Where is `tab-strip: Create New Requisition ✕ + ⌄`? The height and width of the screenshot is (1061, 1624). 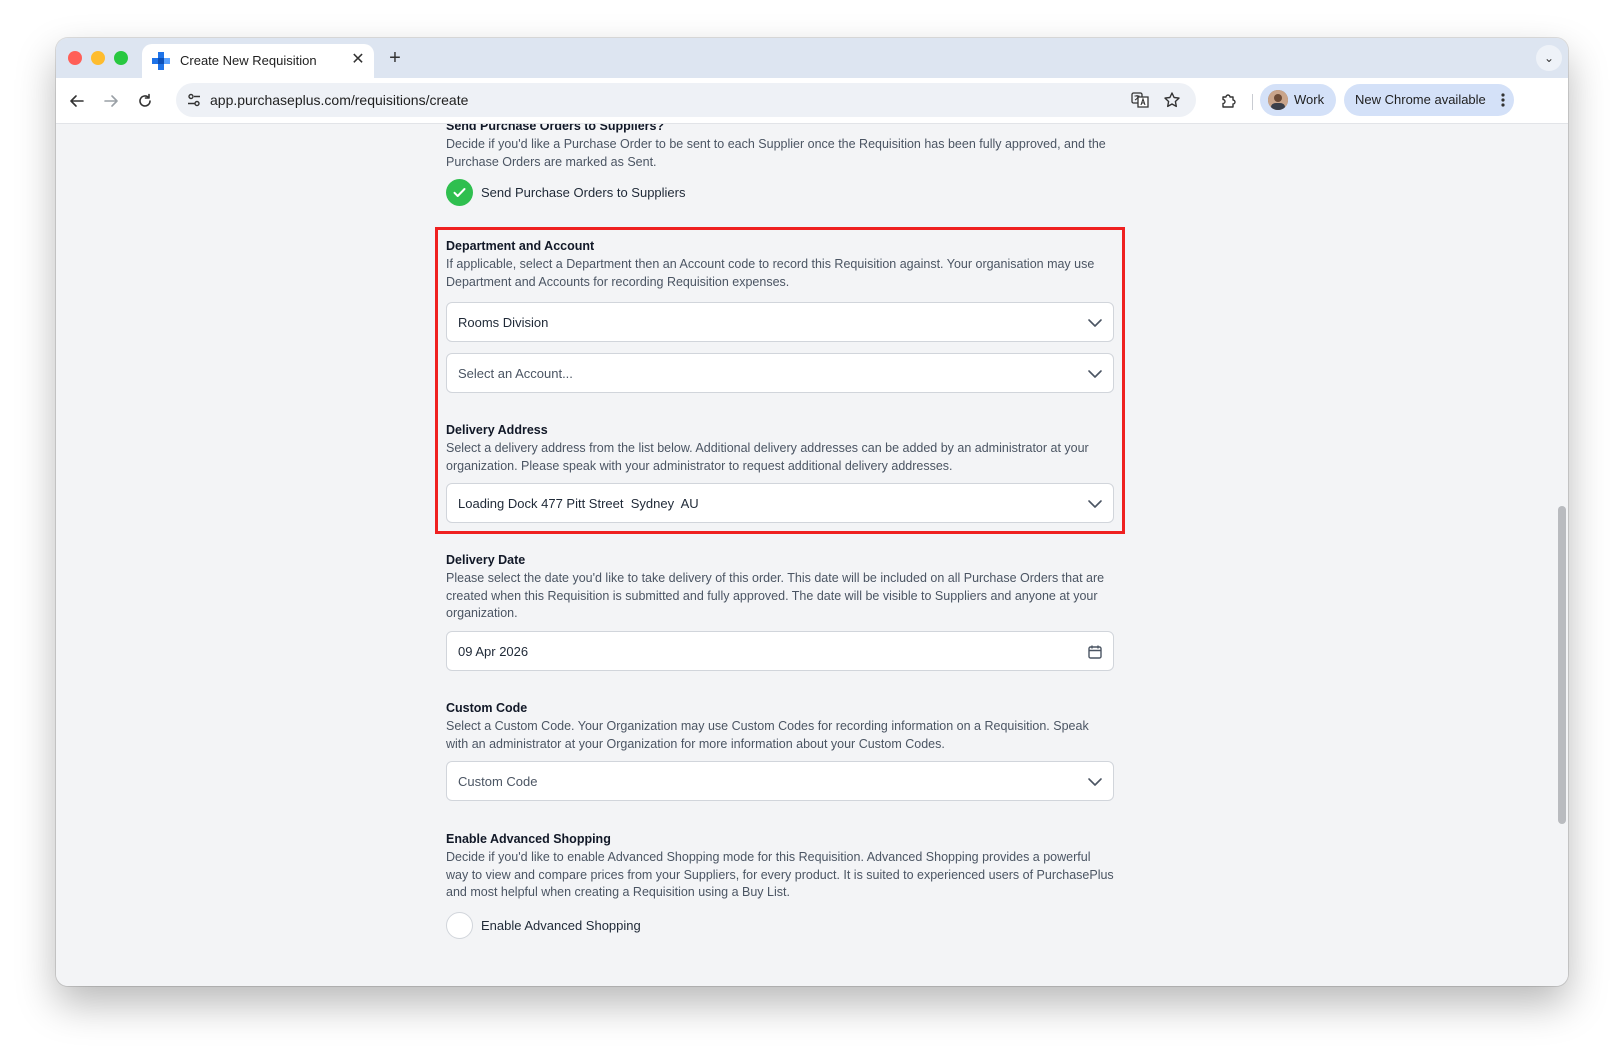 tab-strip: Create New Requisition ✕ + ⌄ is located at coordinates (812, 58).